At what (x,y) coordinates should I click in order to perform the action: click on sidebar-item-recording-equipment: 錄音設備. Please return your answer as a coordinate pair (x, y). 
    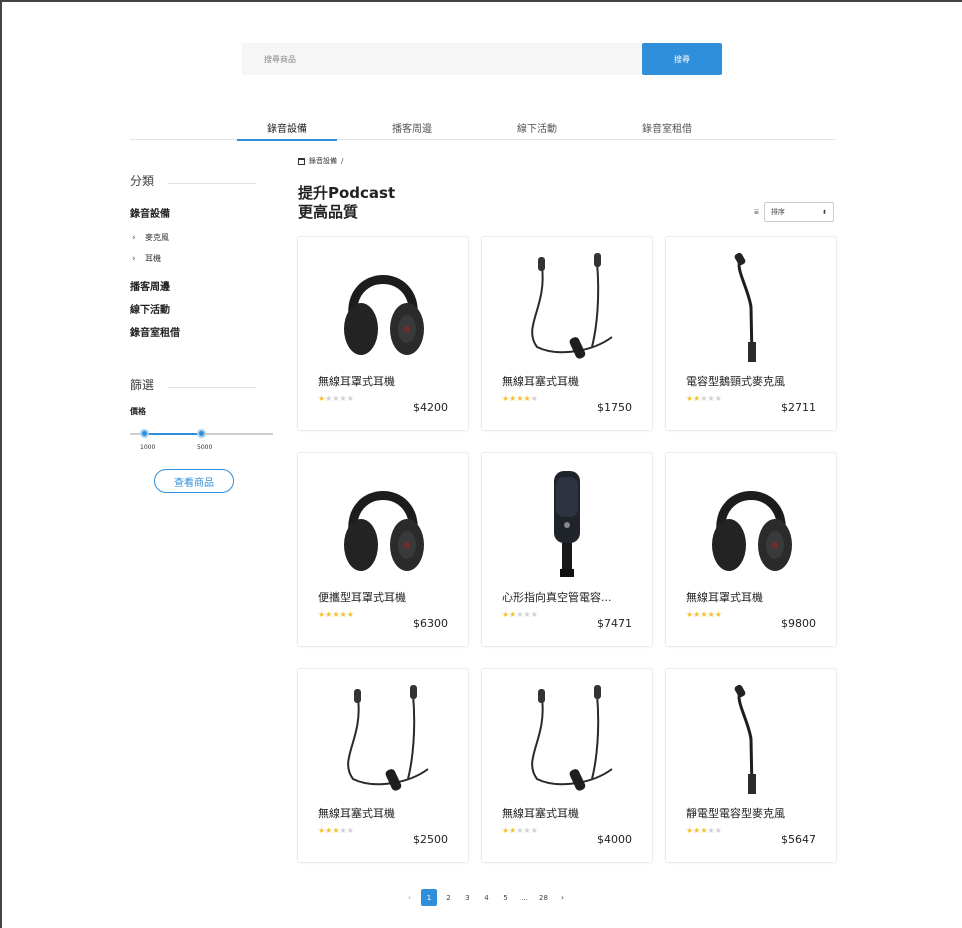
    Looking at the image, I should click on (150, 212).